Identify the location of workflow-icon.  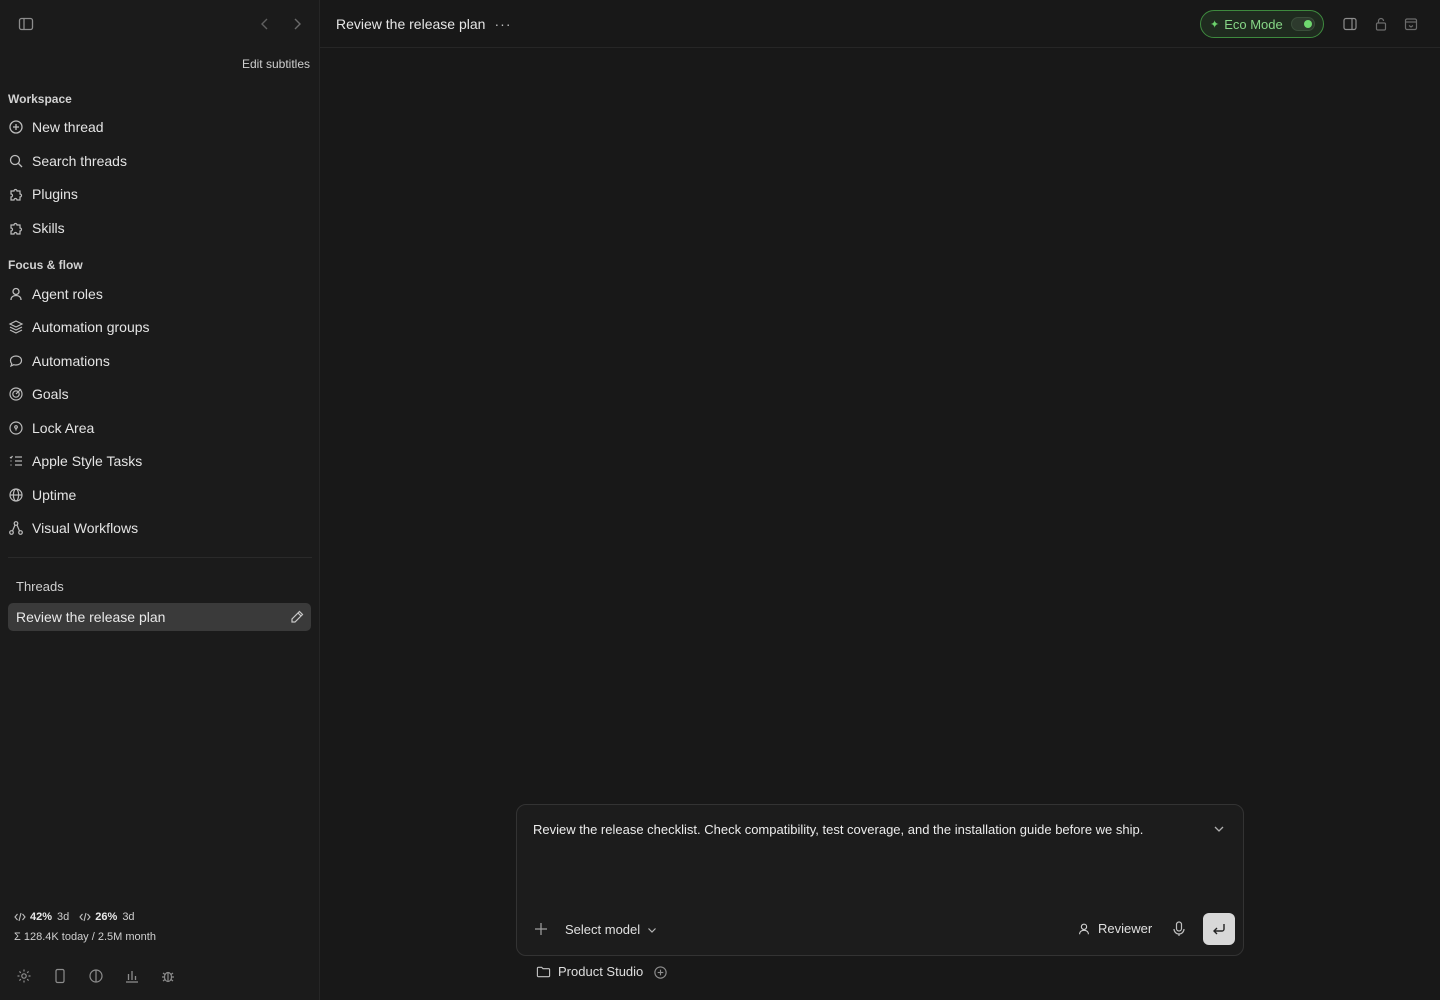
(16, 528).